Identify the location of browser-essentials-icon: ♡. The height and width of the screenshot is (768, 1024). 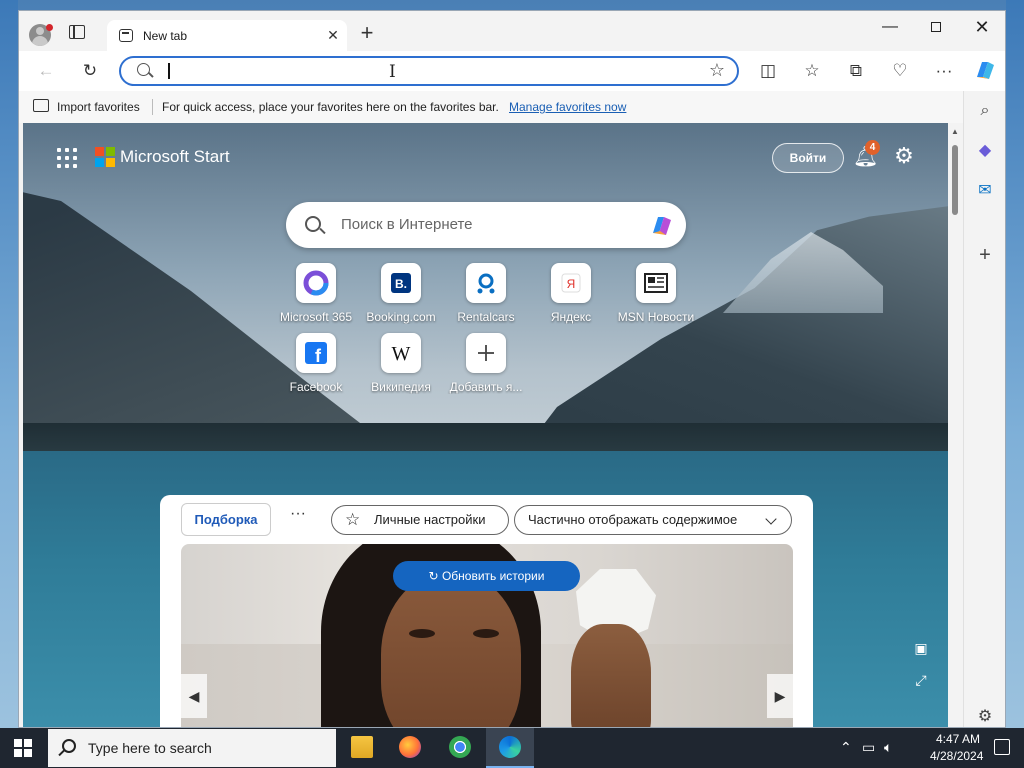
(900, 71).